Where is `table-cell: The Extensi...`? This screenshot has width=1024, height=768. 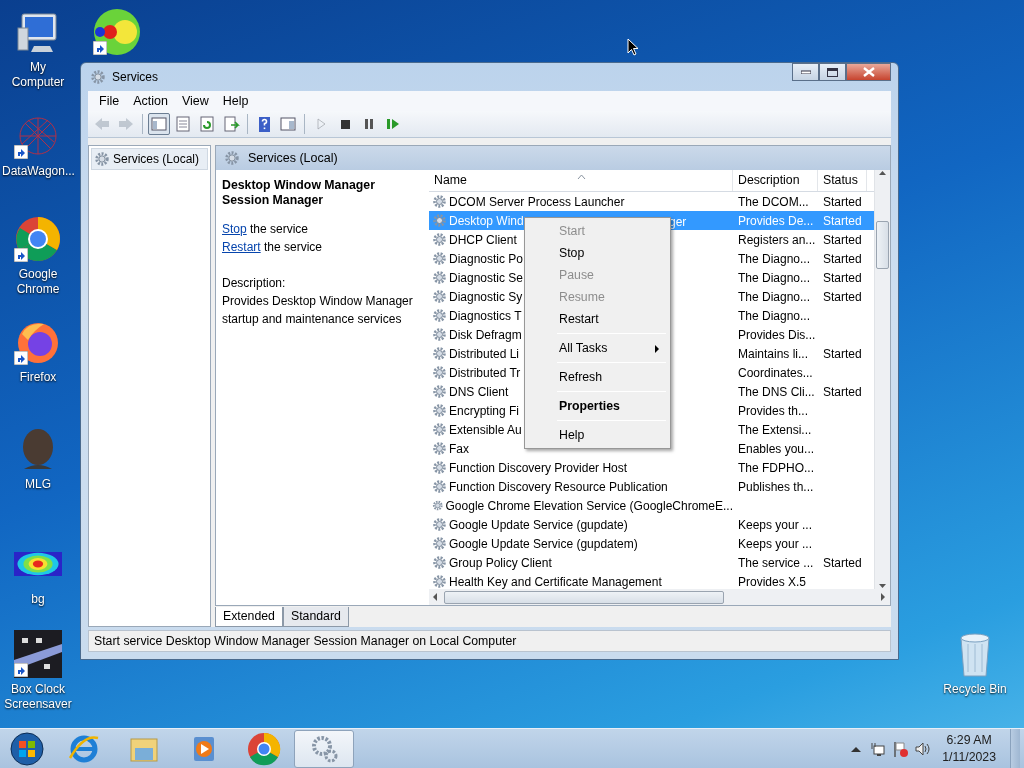 table-cell: The Extensi... is located at coordinates (775, 429).